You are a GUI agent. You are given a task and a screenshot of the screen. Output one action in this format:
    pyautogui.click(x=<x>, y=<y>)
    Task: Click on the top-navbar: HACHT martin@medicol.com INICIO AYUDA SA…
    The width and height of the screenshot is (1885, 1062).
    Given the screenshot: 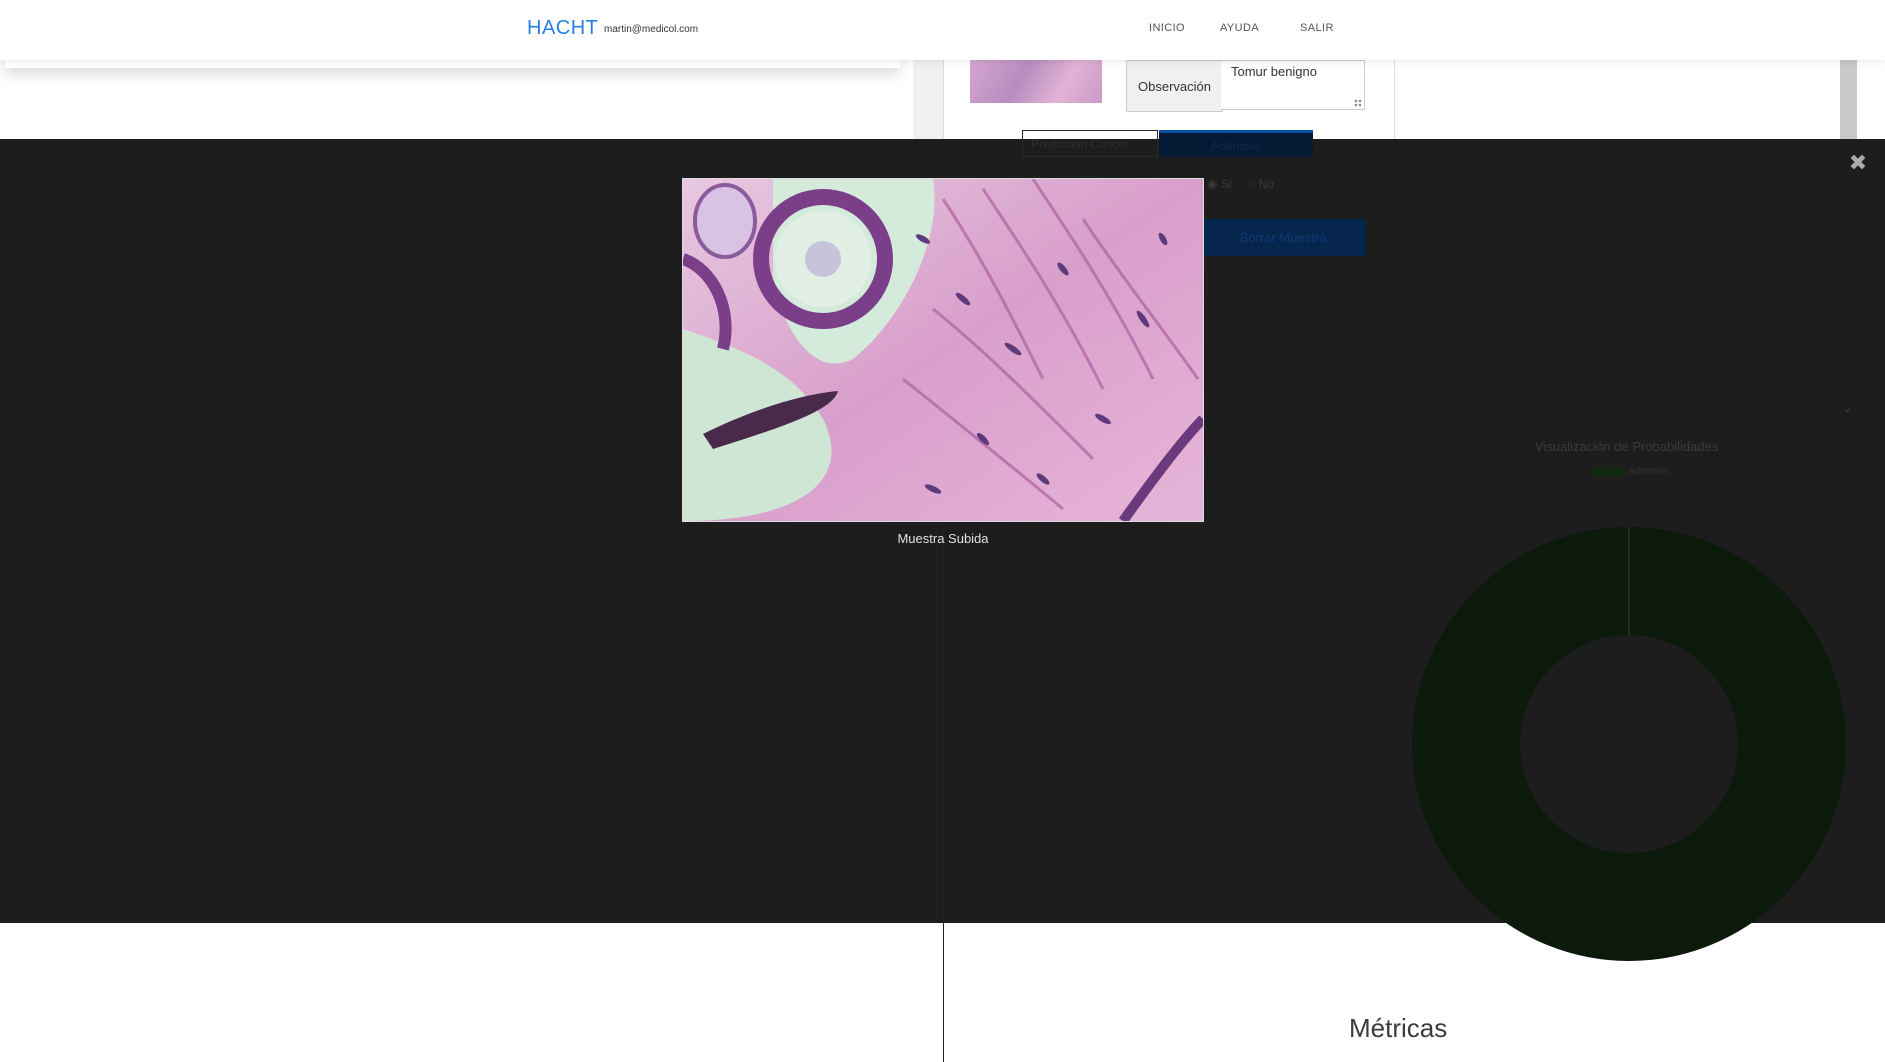 What is the action you would take?
    pyautogui.click(x=942, y=30)
    